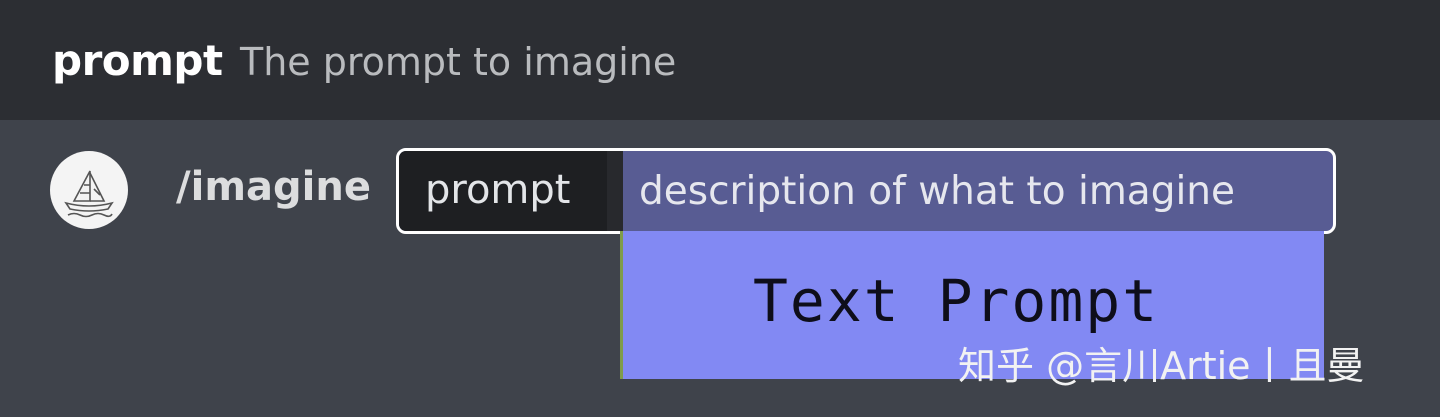 This screenshot has width=1440, height=417. Describe the element at coordinates (137, 60) in the screenshot. I see `option-name: prompt` at that location.